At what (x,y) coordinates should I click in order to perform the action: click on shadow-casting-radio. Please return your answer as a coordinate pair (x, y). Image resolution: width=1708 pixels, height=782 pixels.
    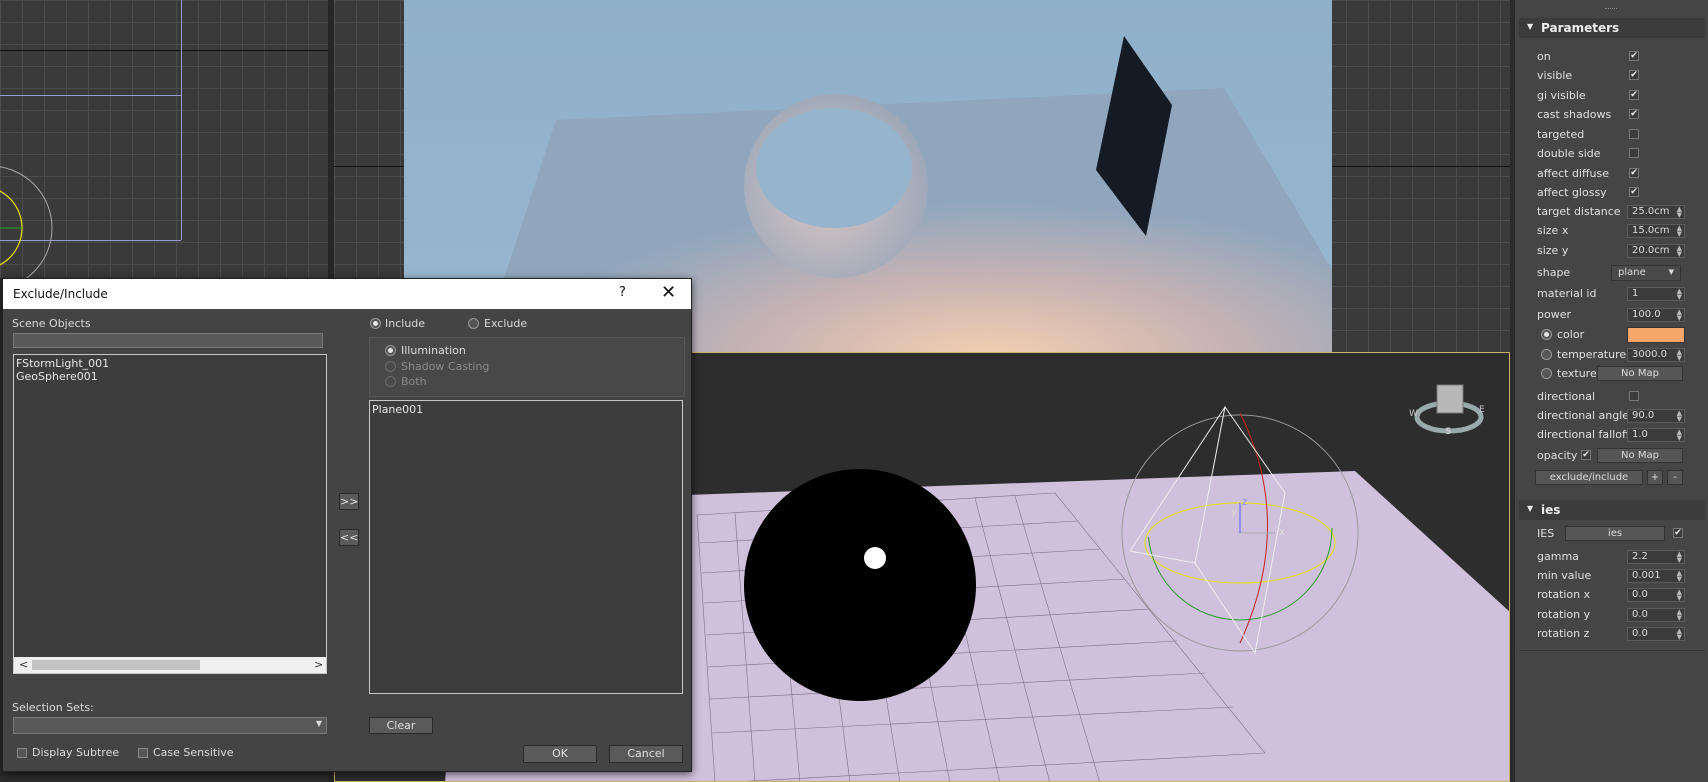
    Looking at the image, I should click on (390, 366).